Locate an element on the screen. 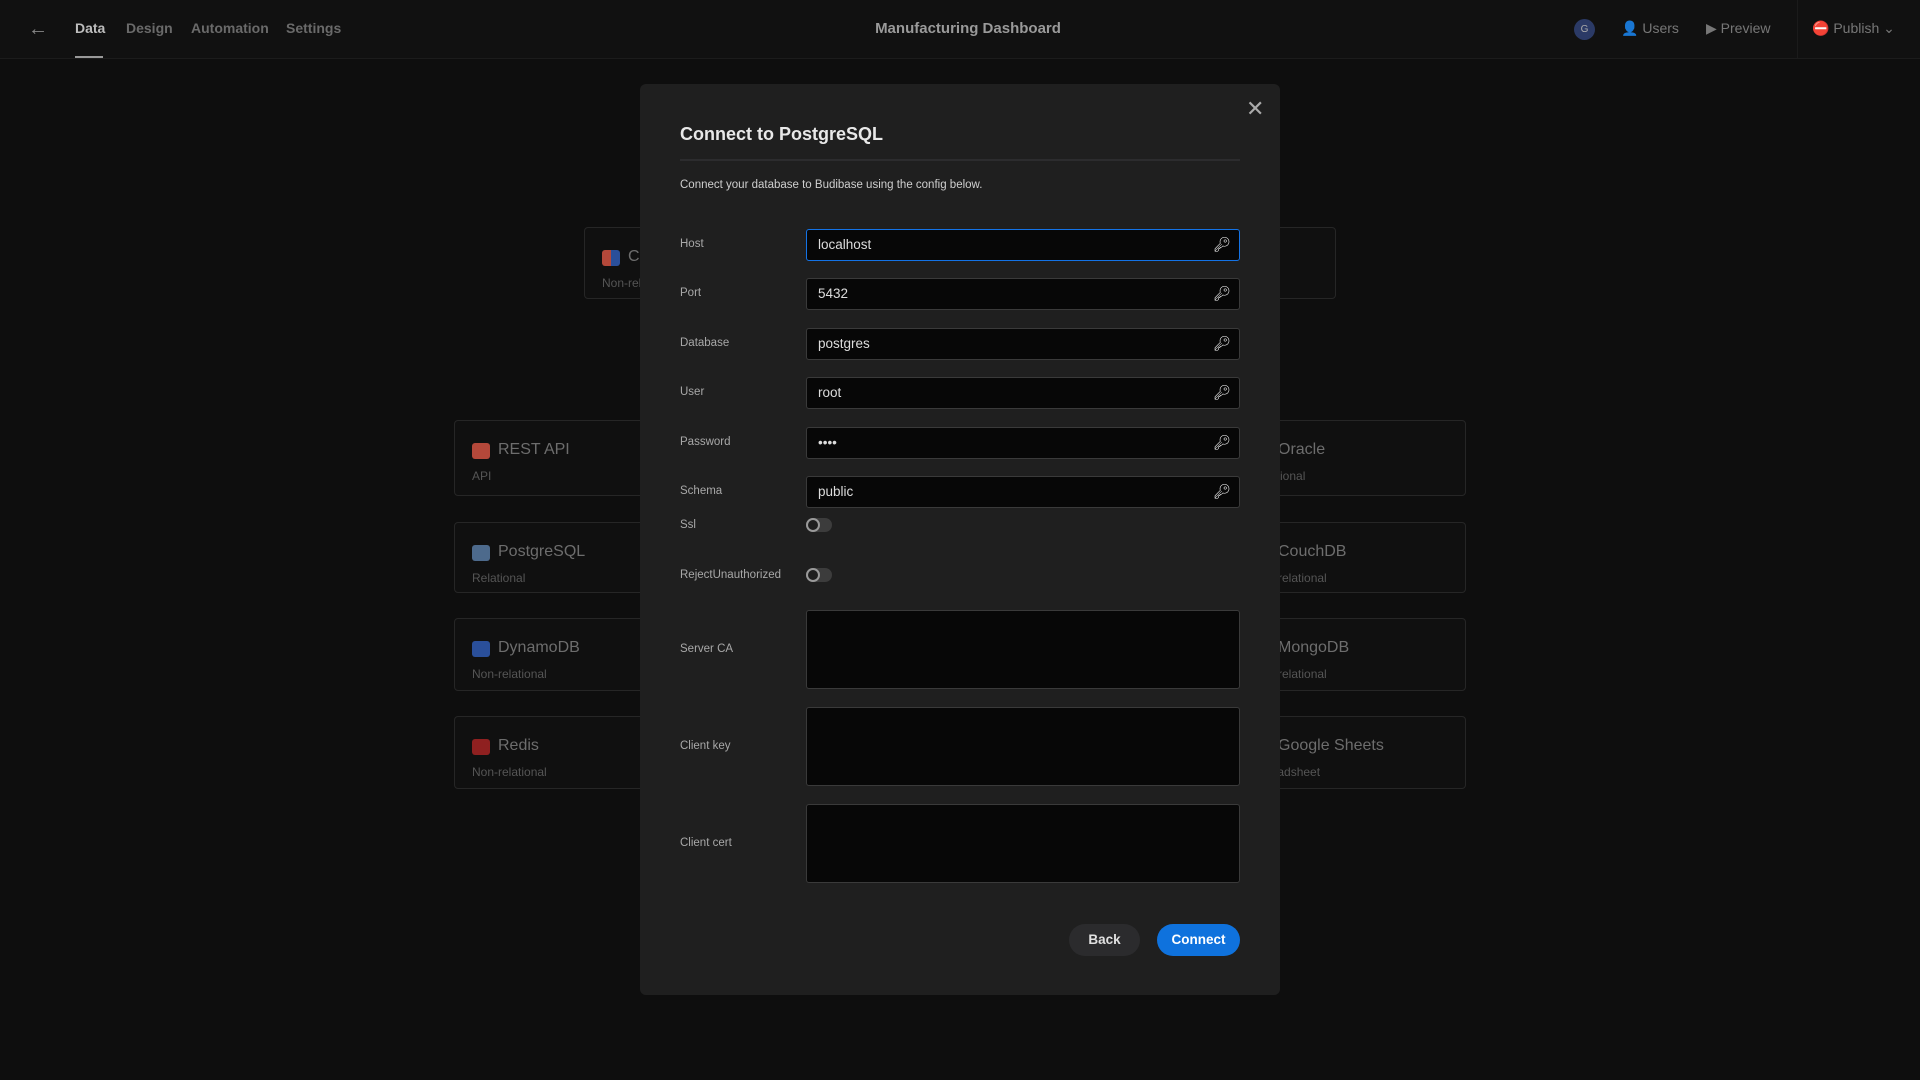 This screenshot has height=1080, width=1920. client-cert-textarea is located at coordinates (1023, 843).